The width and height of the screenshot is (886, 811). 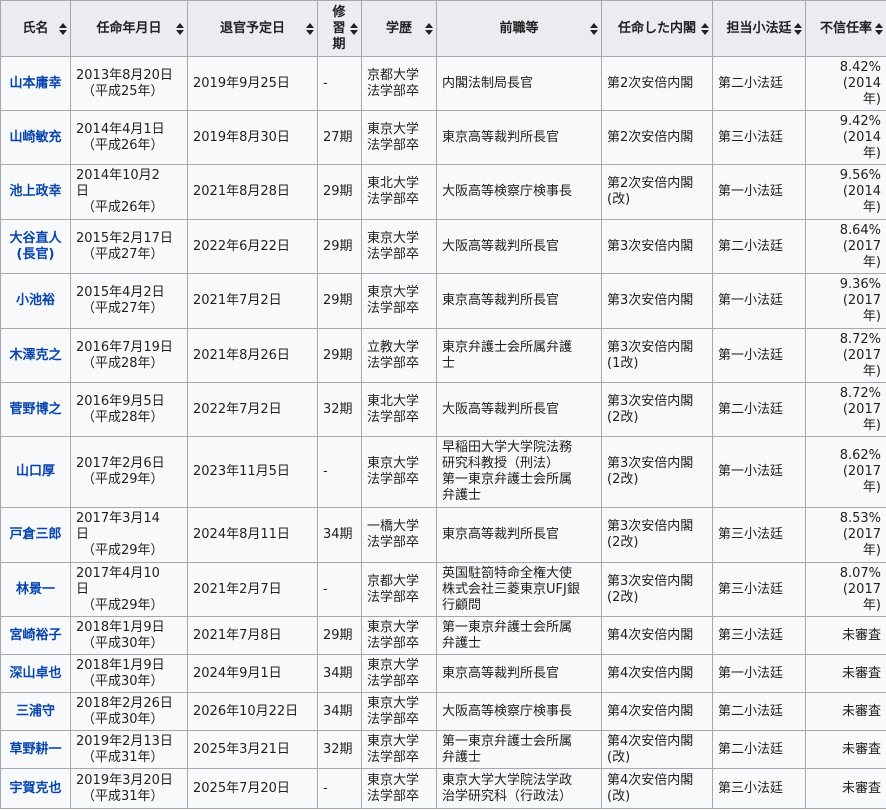 What do you see at coordinates (237, 635) in the screenshot?
I see `retire-date-link: 2021年7月8日` at bounding box center [237, 635].